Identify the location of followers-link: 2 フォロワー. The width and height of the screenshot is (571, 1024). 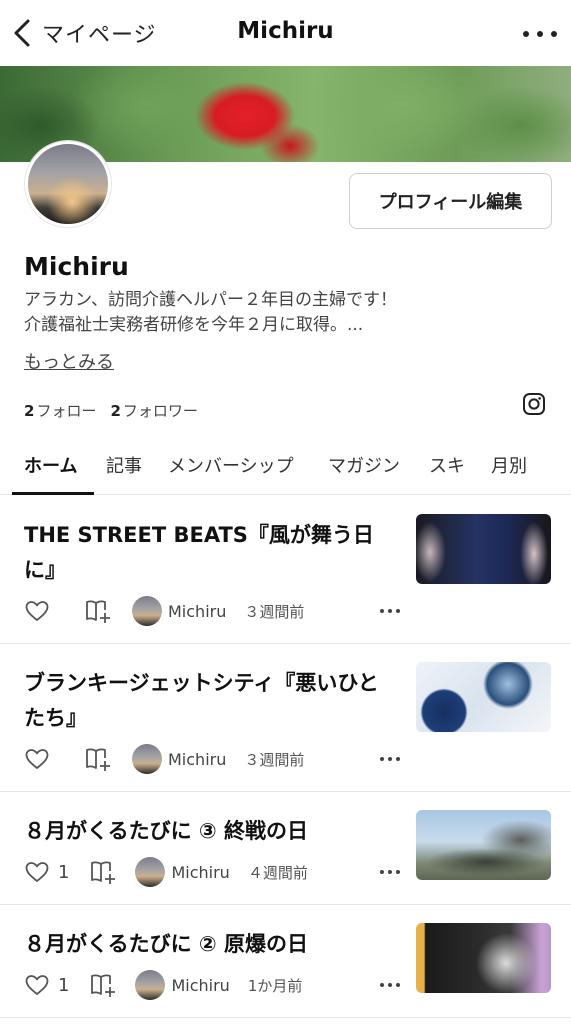
(153, 410).